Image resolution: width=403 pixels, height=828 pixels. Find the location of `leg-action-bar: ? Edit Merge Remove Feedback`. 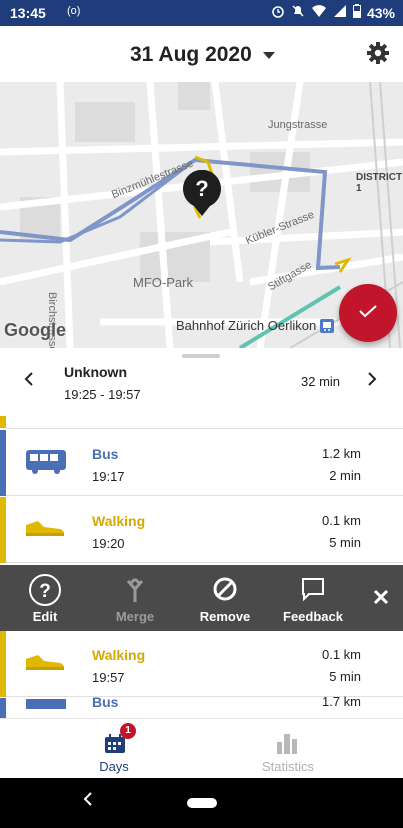

leg-action-bar: ? Edit Merge Remove Feedback is located at coordinates (201, 598).